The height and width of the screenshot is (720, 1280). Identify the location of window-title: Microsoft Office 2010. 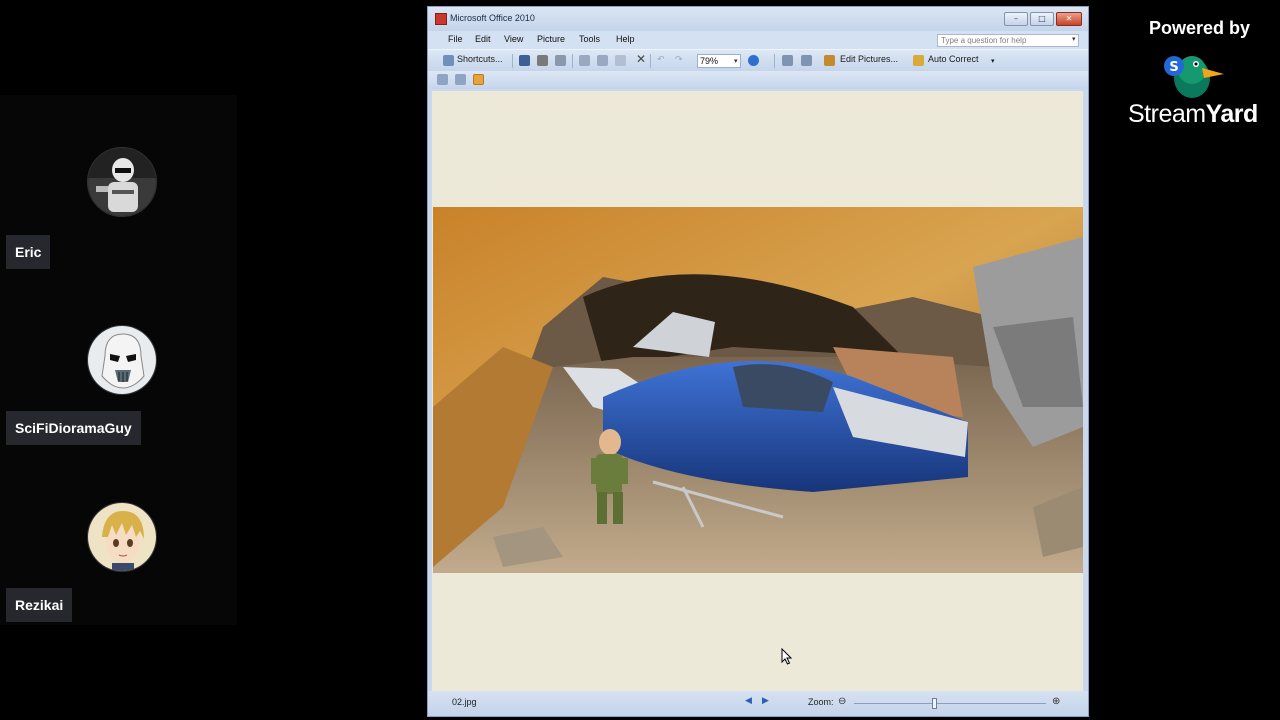
(492, 18).